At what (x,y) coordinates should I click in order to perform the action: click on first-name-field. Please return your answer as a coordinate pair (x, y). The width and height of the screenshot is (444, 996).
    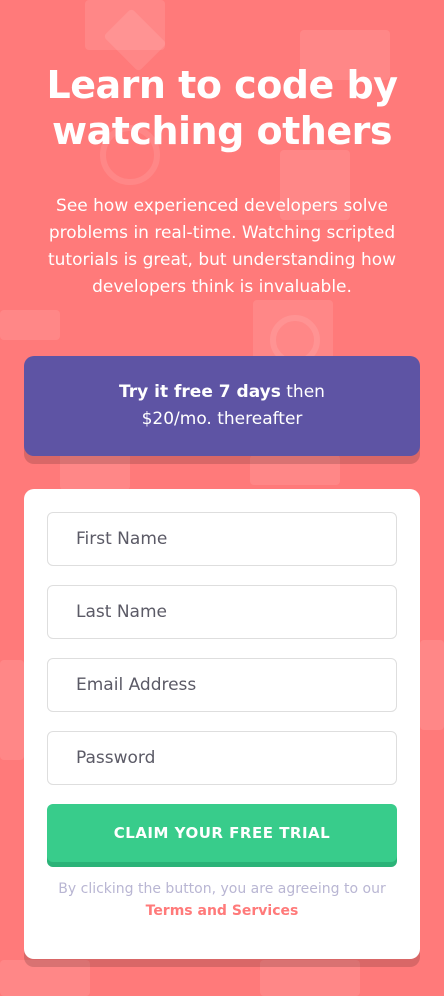
    Looking at the image, I should click on (222, 539).